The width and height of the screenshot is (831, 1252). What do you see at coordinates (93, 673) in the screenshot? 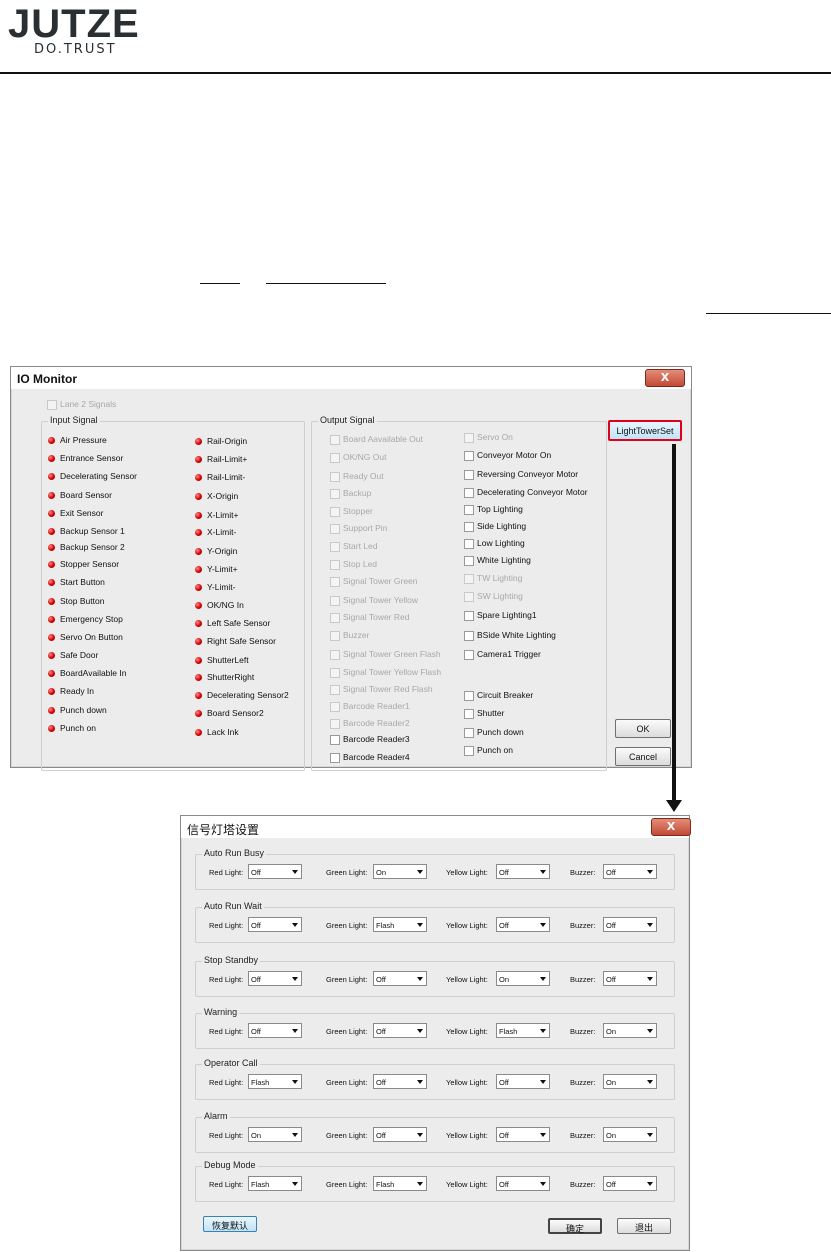
I see `input-signal-label: BoardAvailable In` at bounding box center [93, 673].